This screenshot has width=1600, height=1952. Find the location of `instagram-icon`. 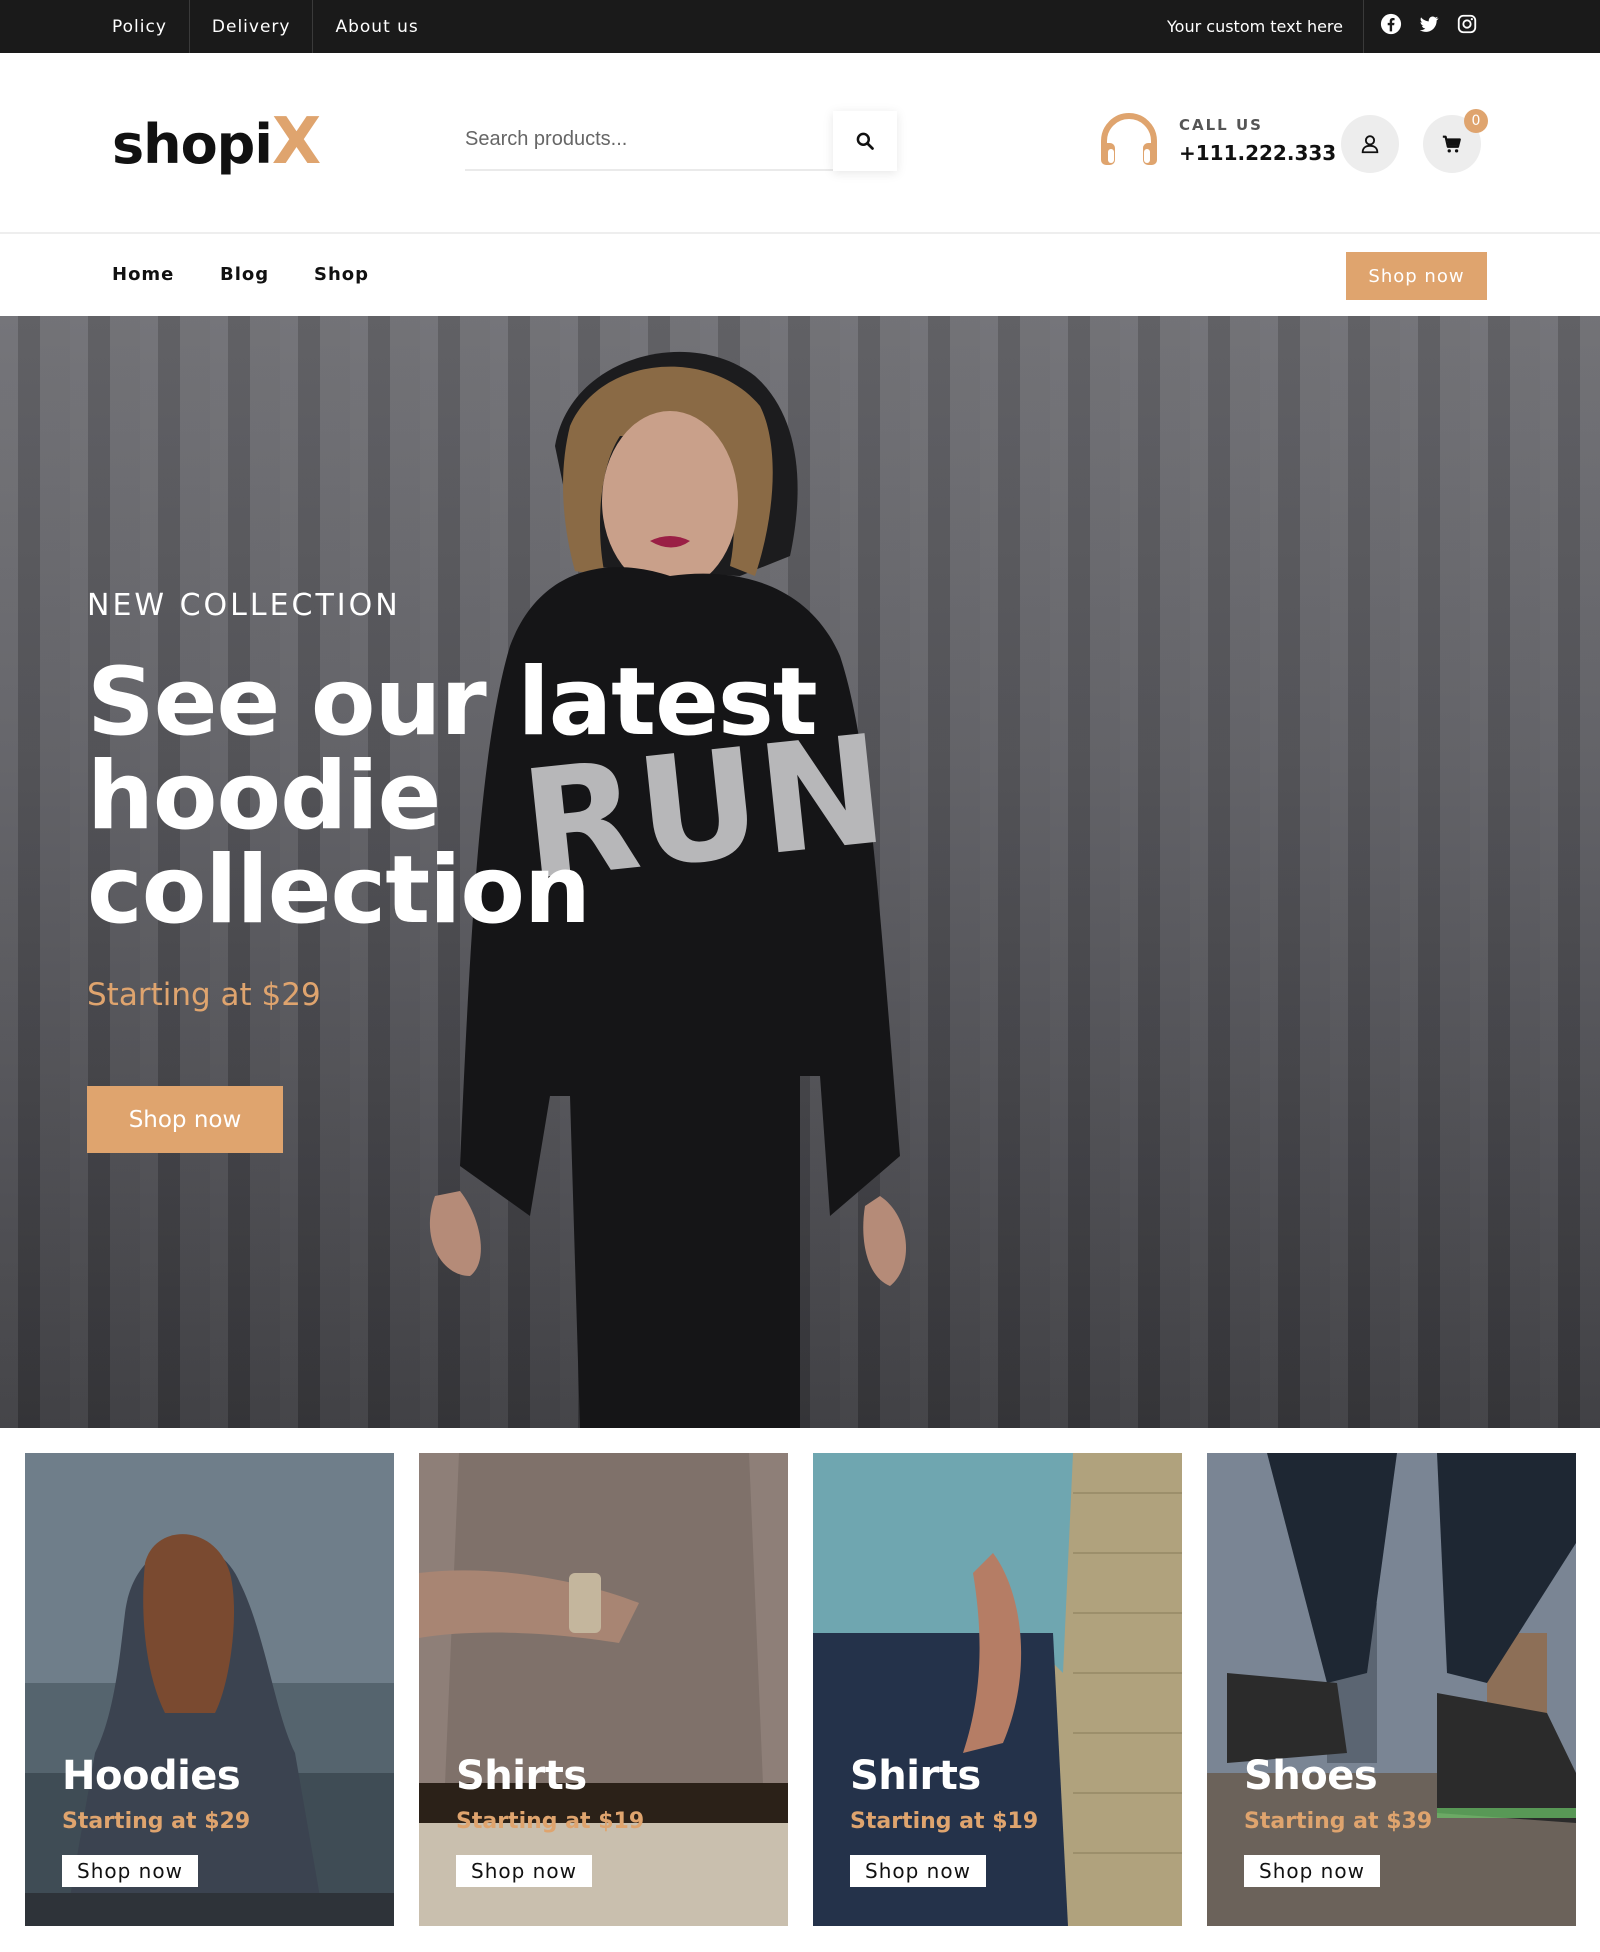

instagram-icon is located at coordinates (1468, 25).